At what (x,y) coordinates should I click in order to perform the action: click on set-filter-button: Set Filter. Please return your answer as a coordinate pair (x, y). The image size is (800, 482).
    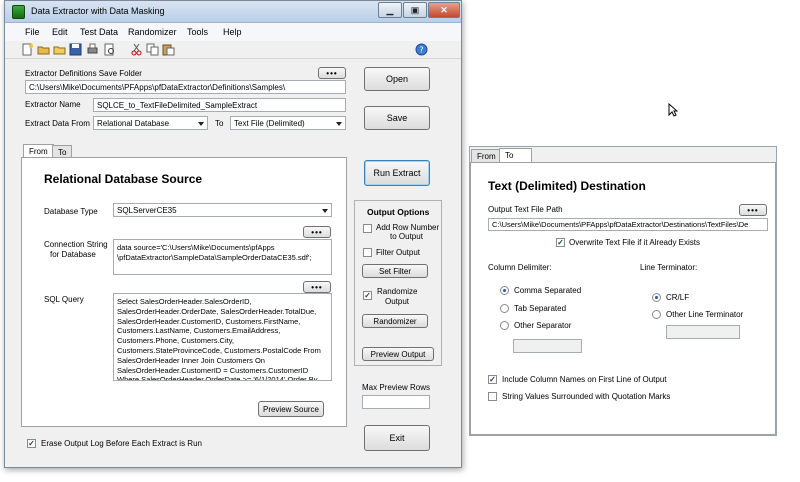
    Looking at the image, I should click on (395, 271).